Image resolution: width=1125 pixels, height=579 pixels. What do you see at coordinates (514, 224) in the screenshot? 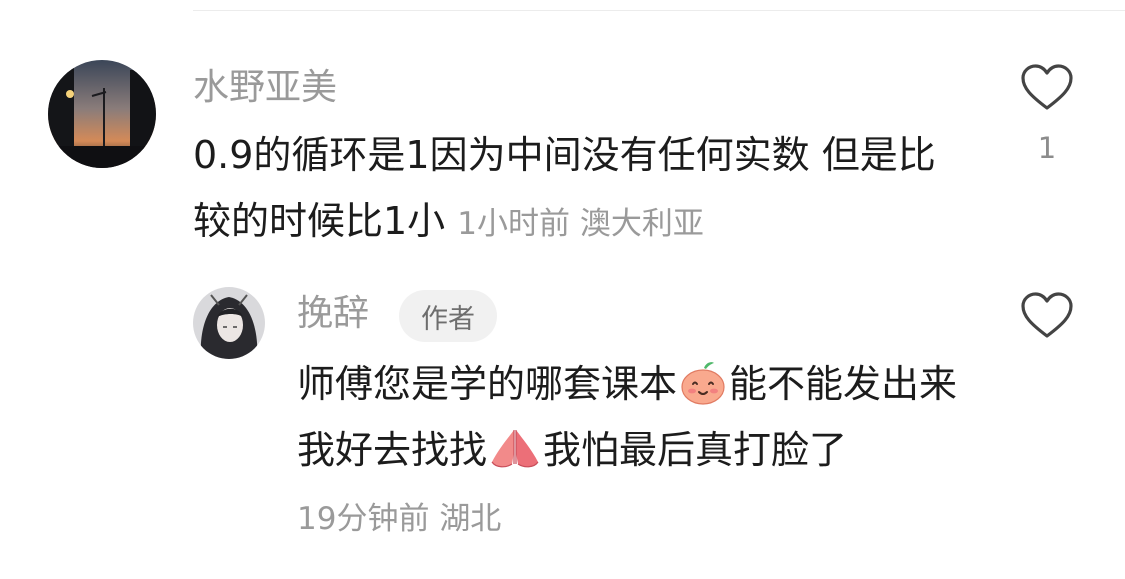
I see `comment-time: 1小时前` at bounding box center [514, 224].